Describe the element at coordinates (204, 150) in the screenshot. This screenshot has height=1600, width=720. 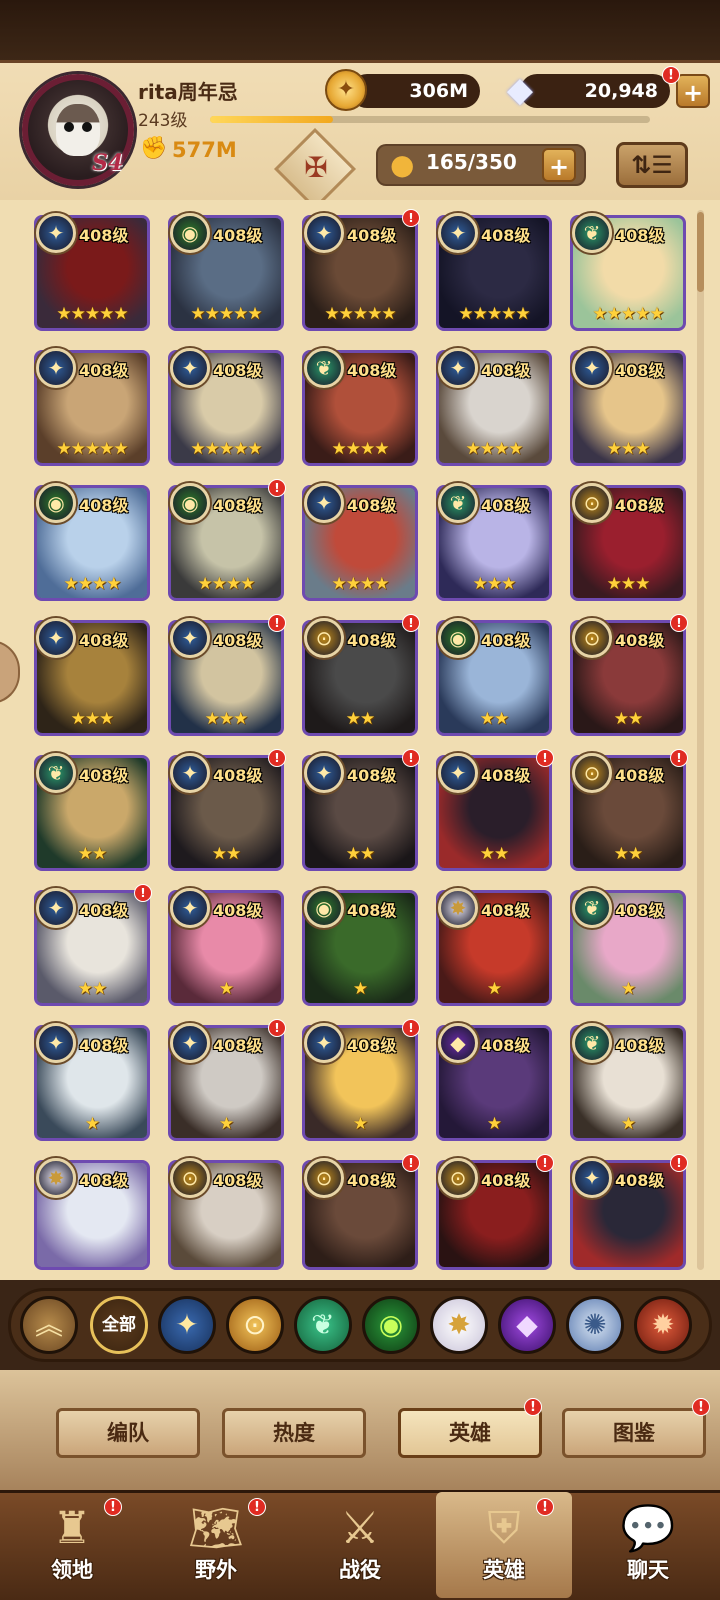
I see `player-power: 577M` at that location.